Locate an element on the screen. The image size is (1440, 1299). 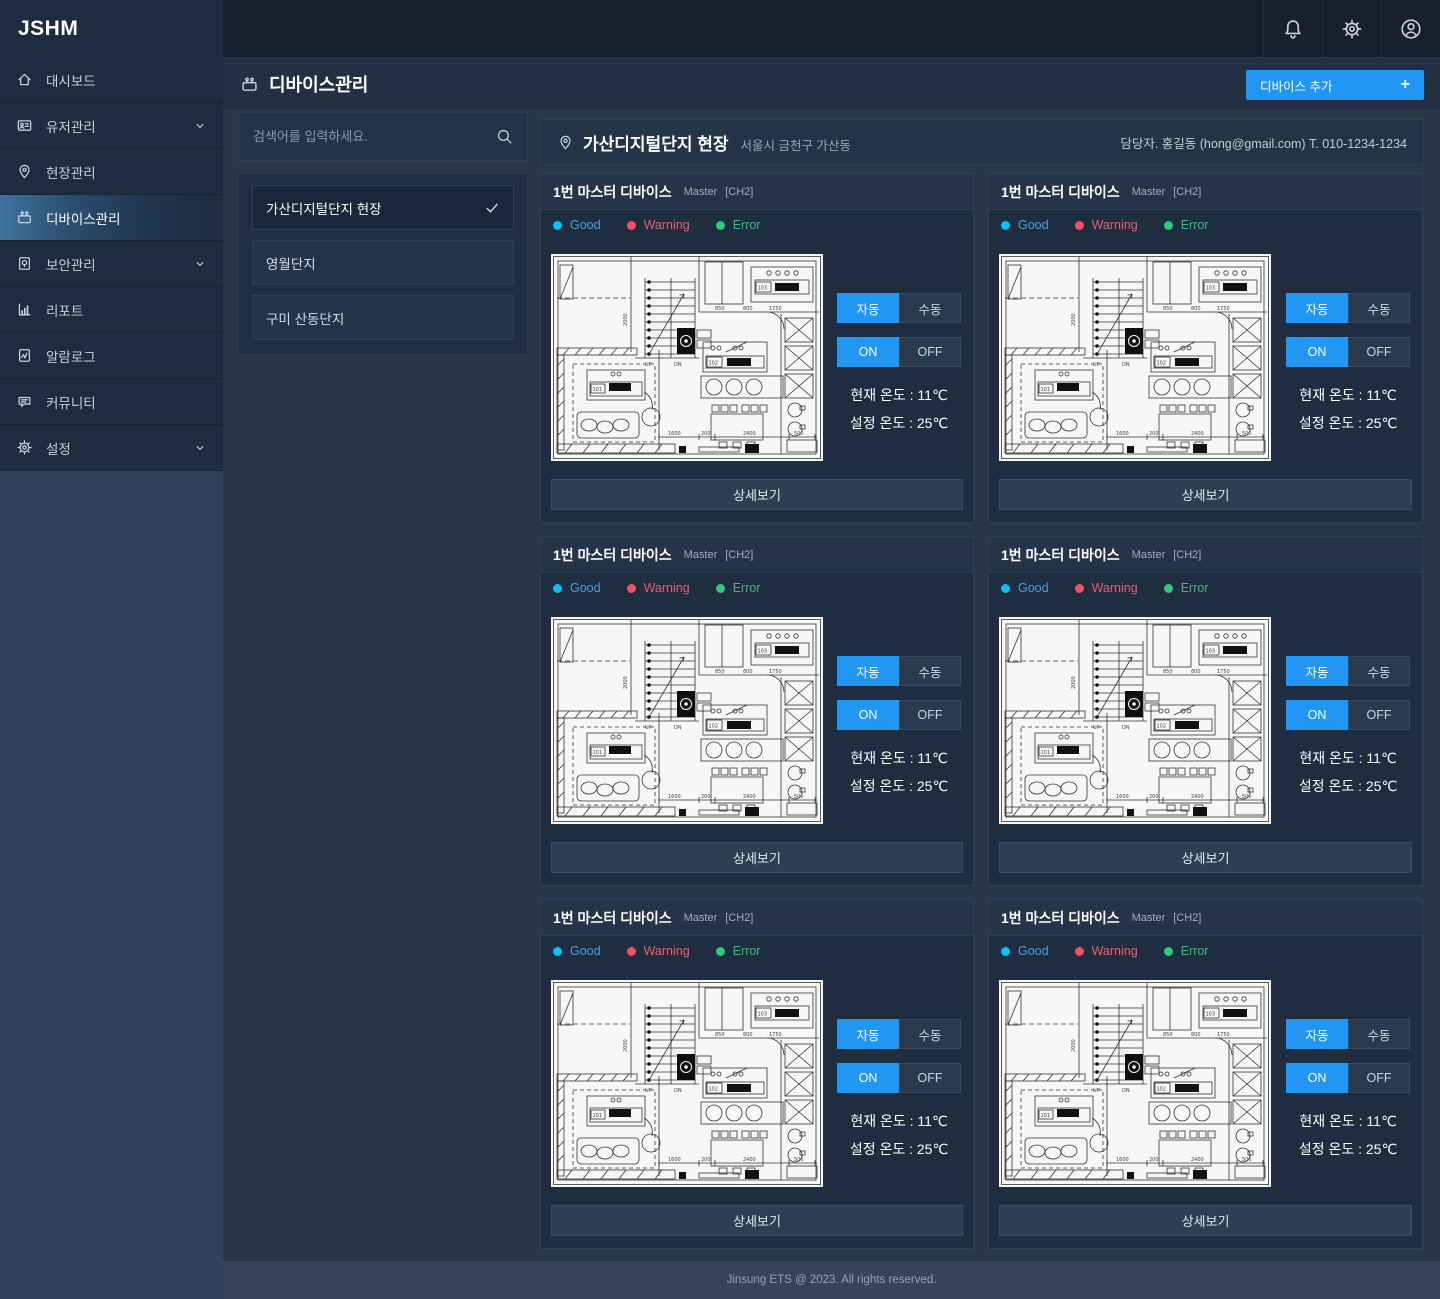
plus-icon: + is located at coordinates (1405, 84).